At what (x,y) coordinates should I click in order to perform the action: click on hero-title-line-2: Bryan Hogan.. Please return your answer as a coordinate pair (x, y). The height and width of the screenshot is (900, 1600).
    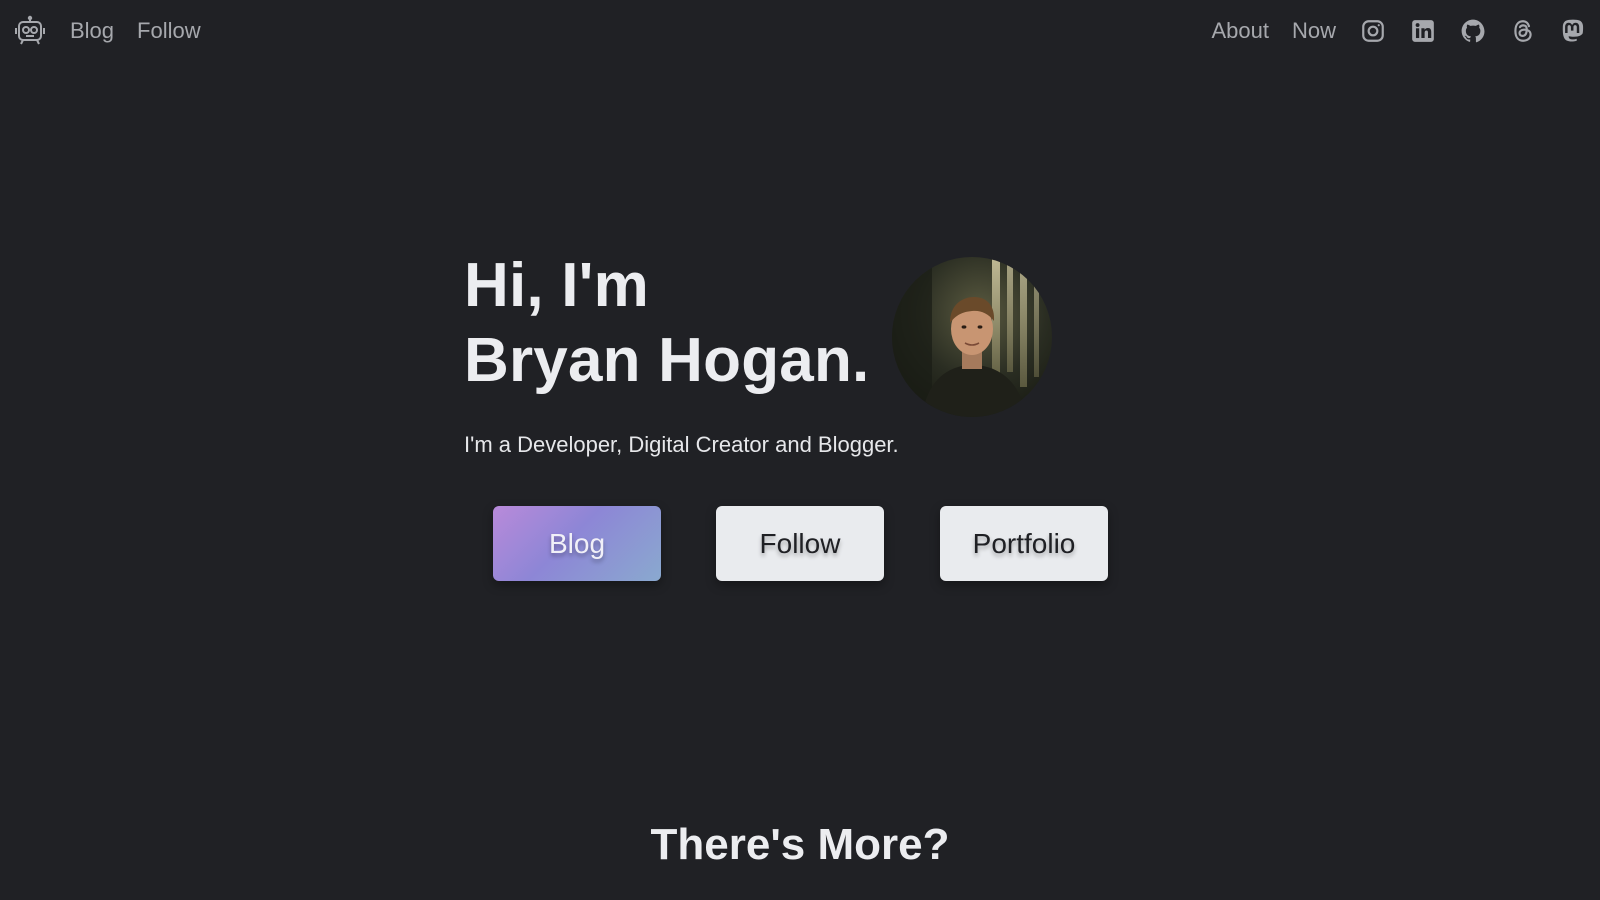
    Looking at the image, I should click on (667, 360).